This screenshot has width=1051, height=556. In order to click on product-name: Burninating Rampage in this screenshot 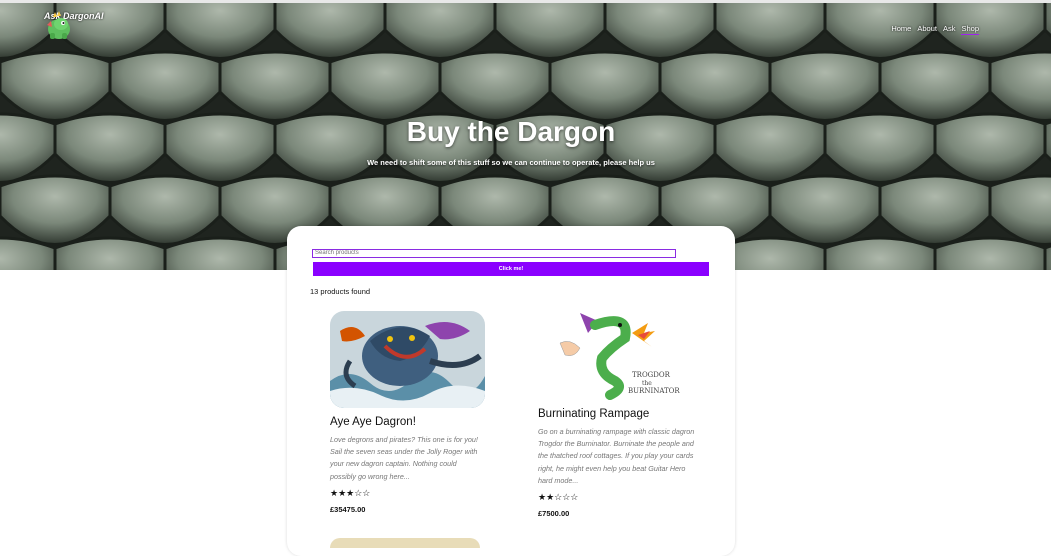, I will do `click(619, 414)`.